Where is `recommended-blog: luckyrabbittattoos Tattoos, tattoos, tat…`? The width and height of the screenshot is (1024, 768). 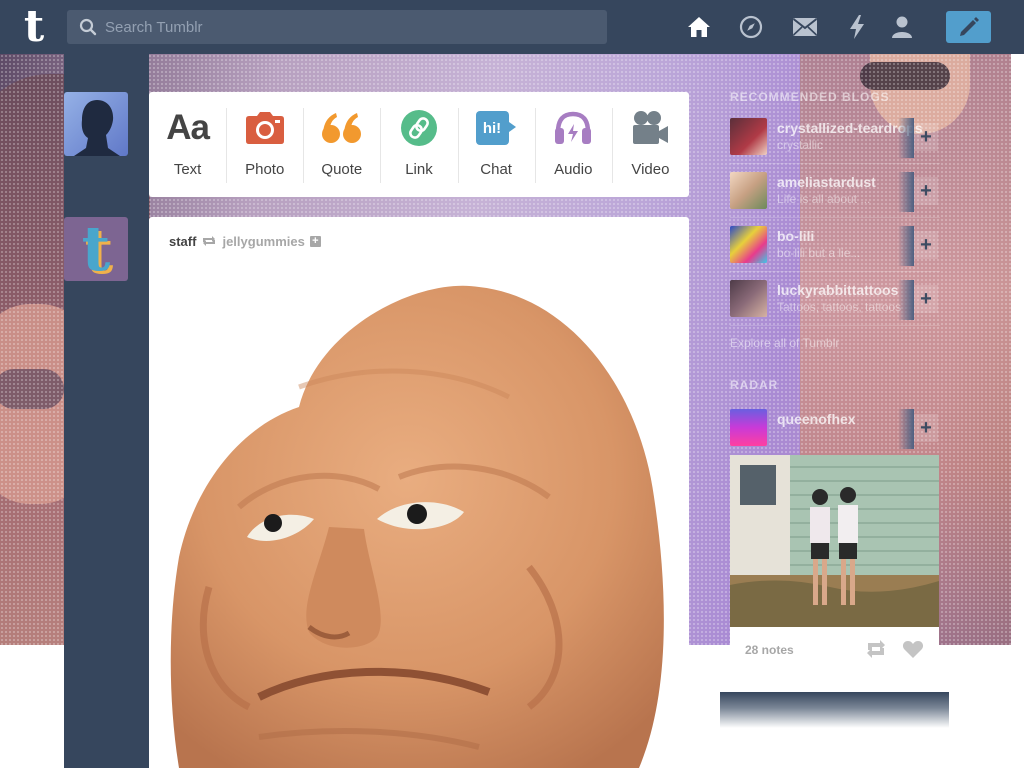
recommended-blog: luckyrabbittattoos Tattoos, tattoos, tat… is located at coordinates (835, 300).